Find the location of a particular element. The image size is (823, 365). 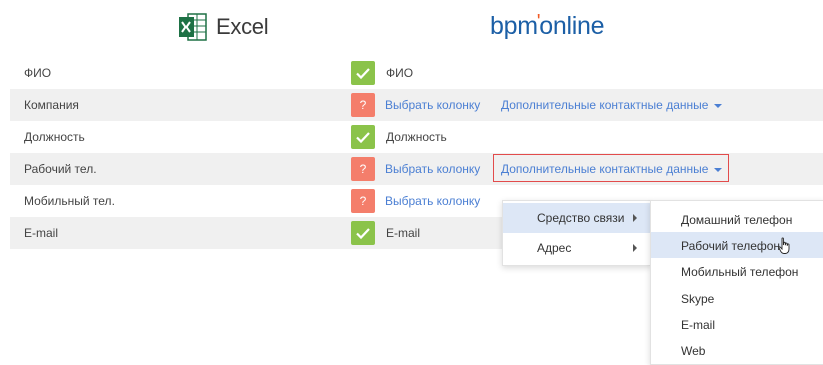

target-column-label: ФИО is located at coordinates (400, 73).